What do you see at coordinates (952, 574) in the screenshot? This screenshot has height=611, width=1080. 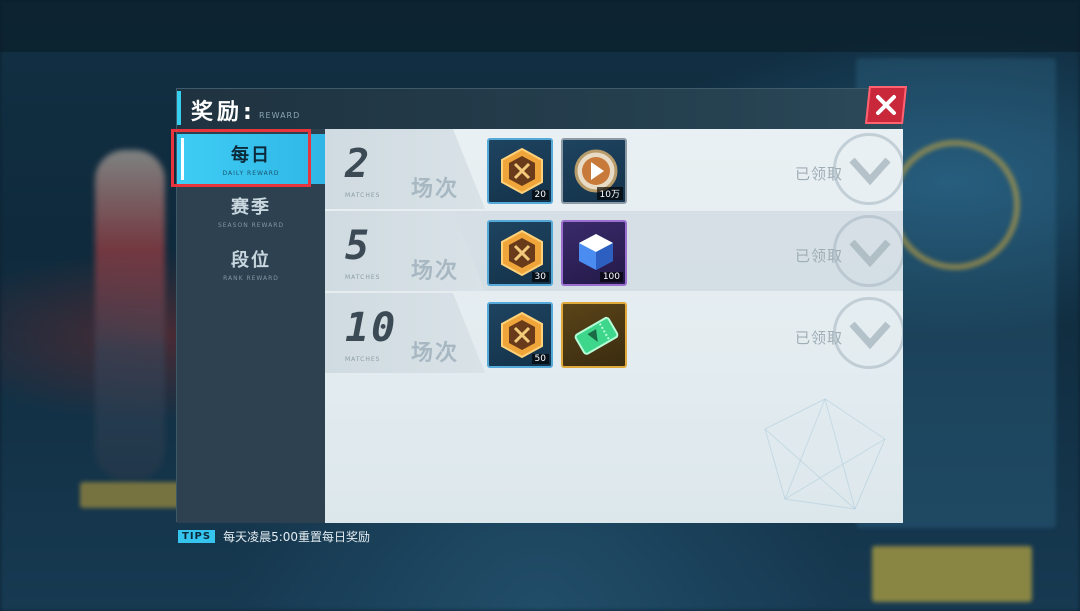 I see `background-right-button` at bounding box center [952, 574].